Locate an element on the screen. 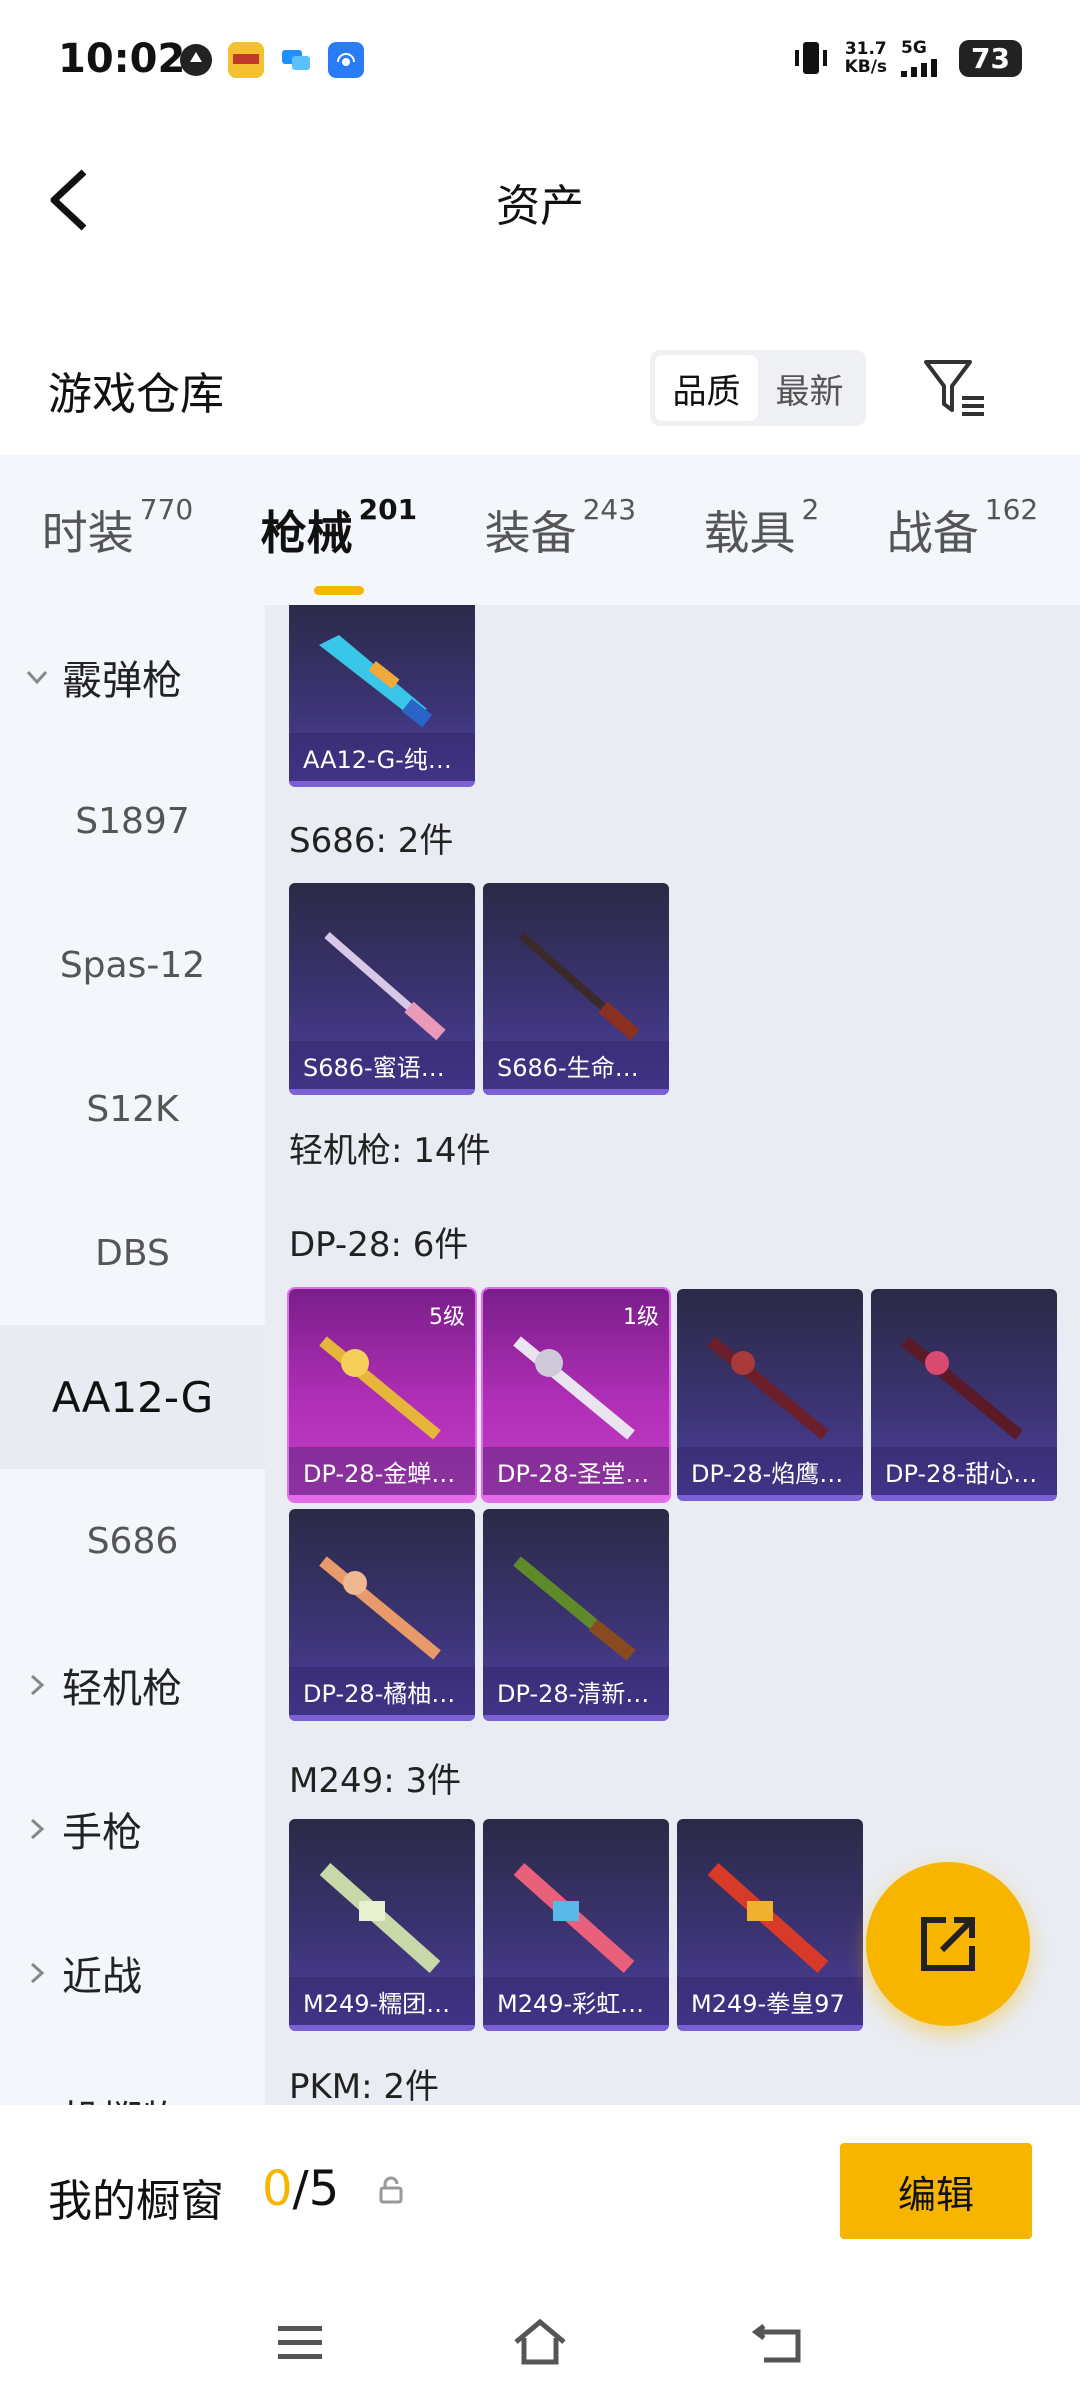 The width and height of the screenshot is (1080, 2400). sidebar-group-shotgun: 霰弹枪 is located at coordinates (132, 677).